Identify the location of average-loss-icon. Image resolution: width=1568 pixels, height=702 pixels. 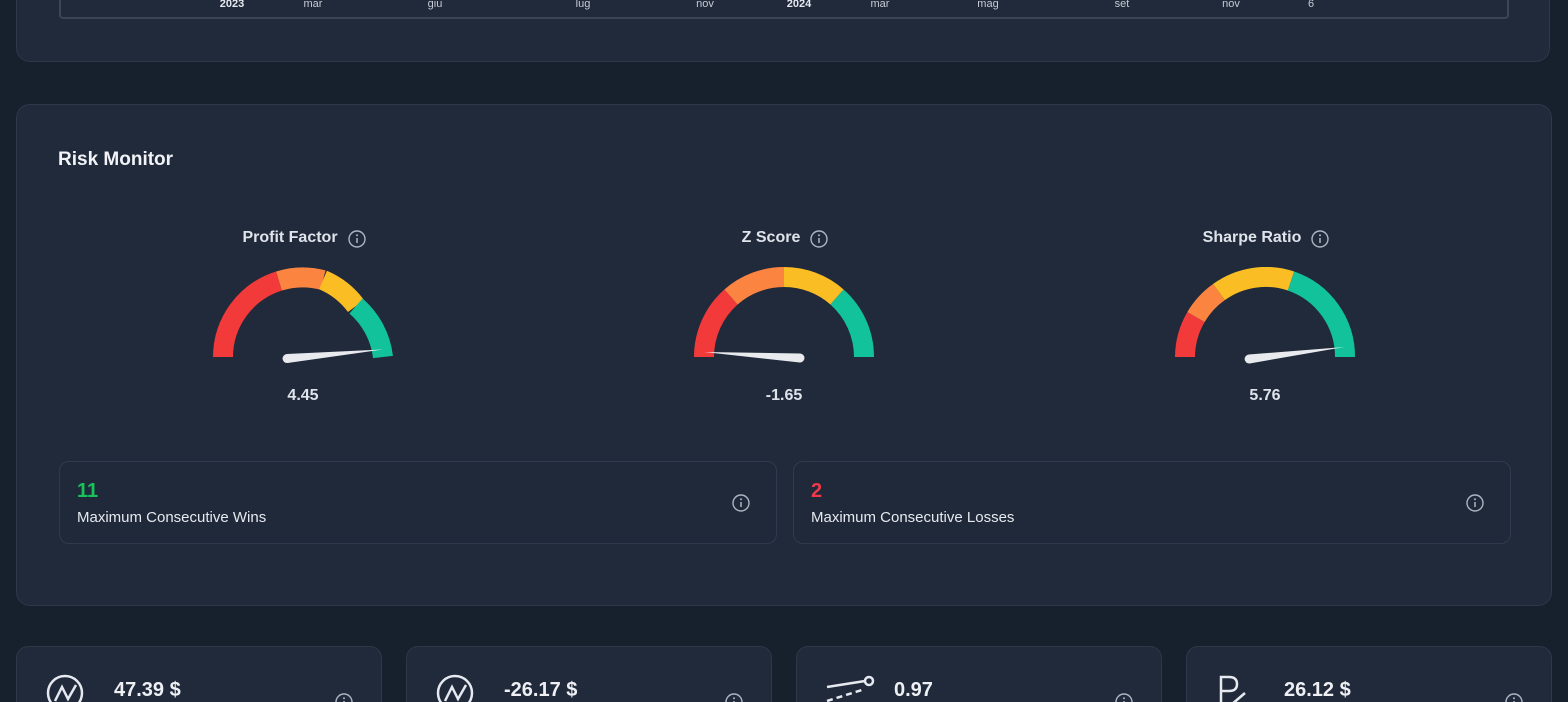
(455, 687).